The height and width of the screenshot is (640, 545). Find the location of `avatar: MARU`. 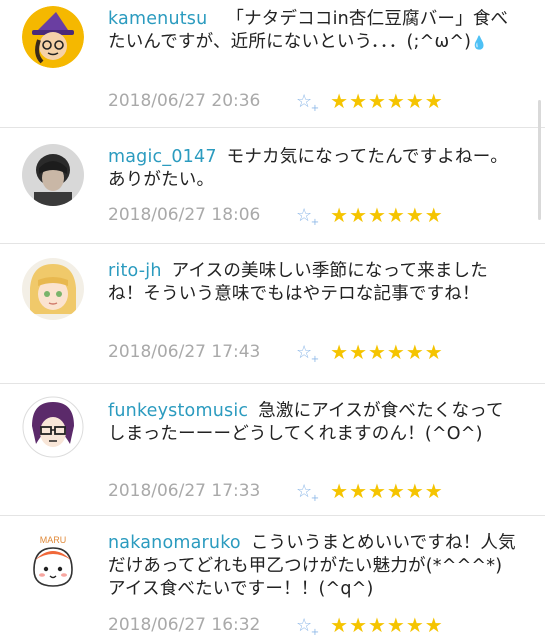

avatar: MARU is located at coordinates (53, 561).